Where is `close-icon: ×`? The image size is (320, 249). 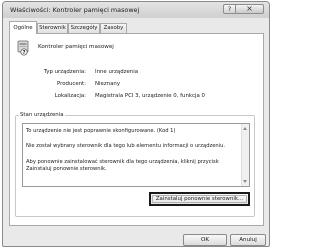
close-icon: × is located at coordinates (249, 8).